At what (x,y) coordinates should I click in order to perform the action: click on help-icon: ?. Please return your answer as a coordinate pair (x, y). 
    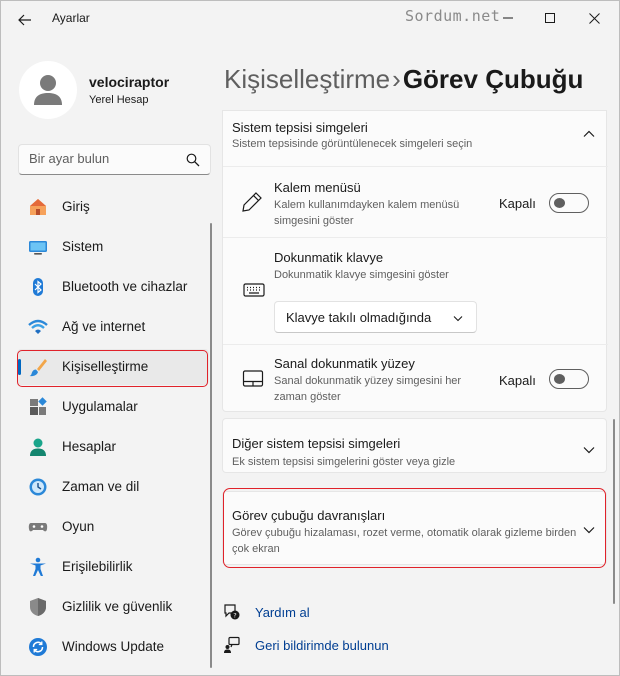
    Looking at the image, I should click on (232, 612).